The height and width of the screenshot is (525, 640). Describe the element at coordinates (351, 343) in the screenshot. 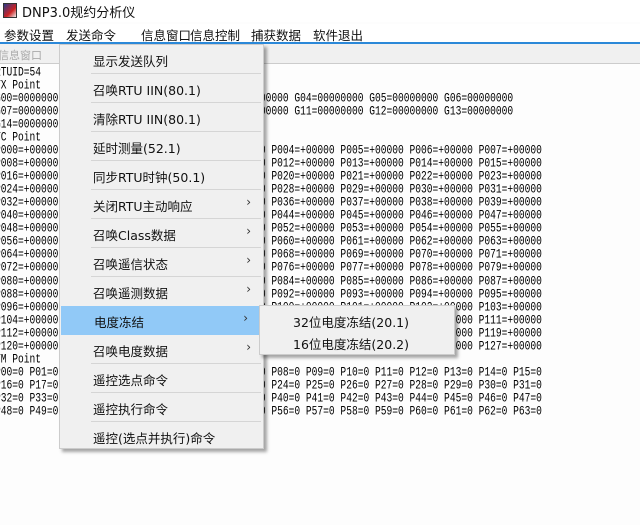

I see `submenu-item: 16位电度冻结(20.2)` at that location.